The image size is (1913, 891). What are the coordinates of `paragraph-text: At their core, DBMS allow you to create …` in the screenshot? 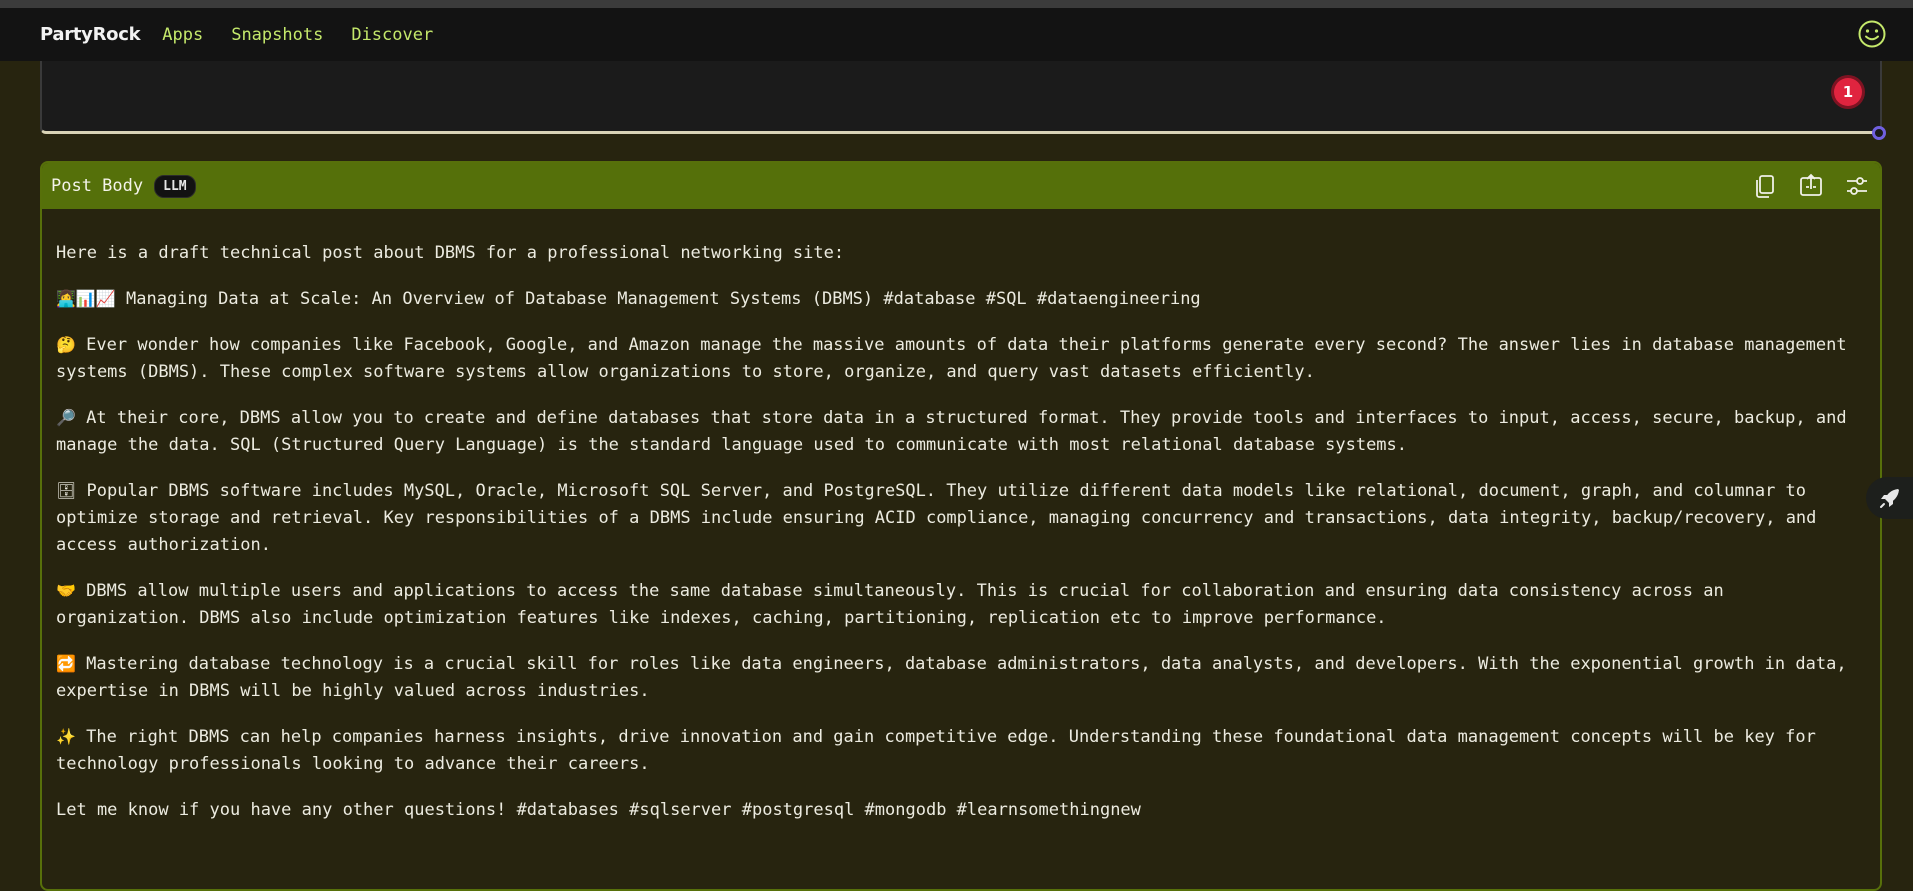 It's located at (956, 431).